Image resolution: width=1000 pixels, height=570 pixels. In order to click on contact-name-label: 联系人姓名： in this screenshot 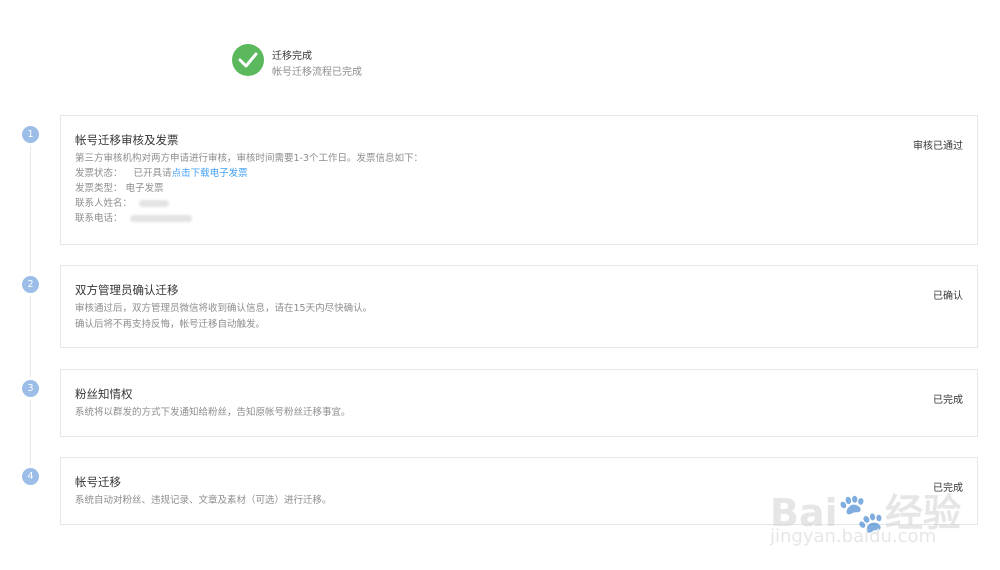, I will do `click(104, 203)`.